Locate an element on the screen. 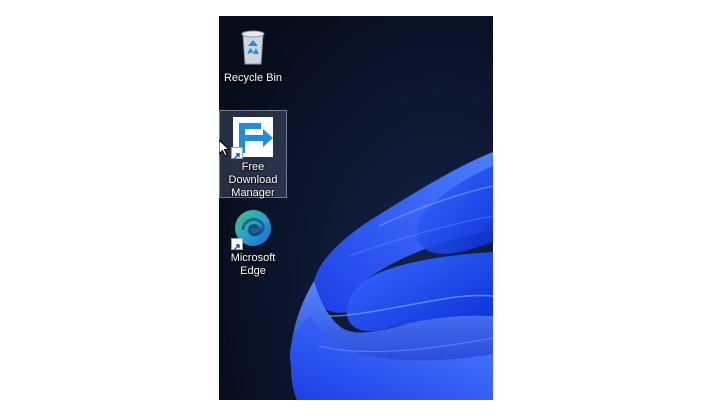 This screenshot has height=416, width=712. mouse-cursor-icon is located at coordinates (224, 148).